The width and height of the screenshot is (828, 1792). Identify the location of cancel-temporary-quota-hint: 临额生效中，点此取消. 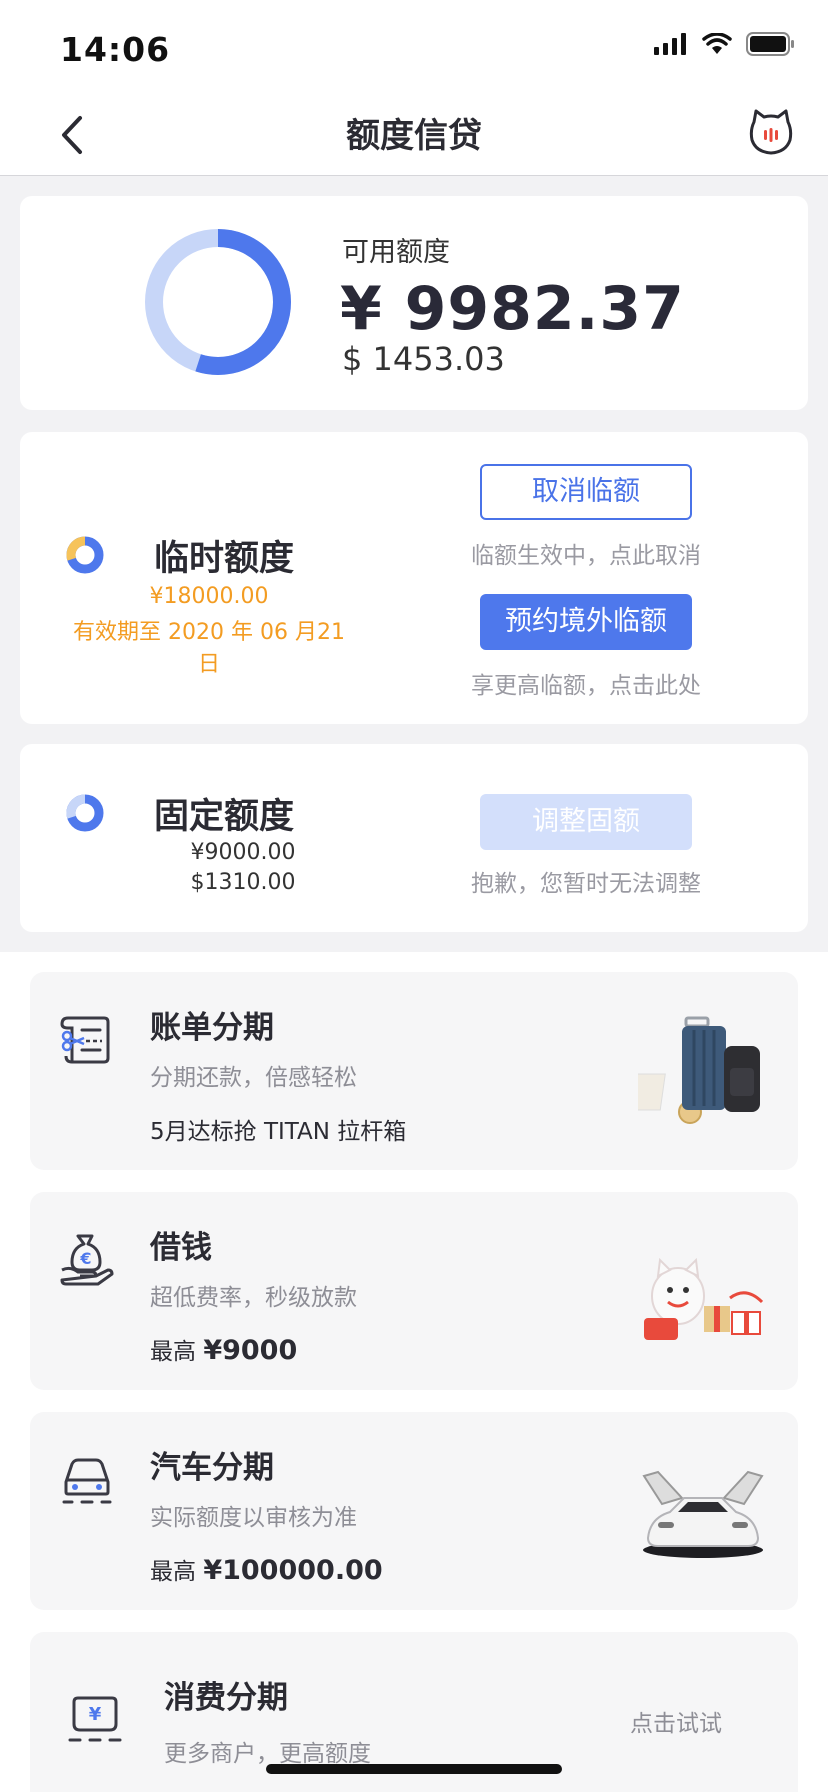
(586, 556).